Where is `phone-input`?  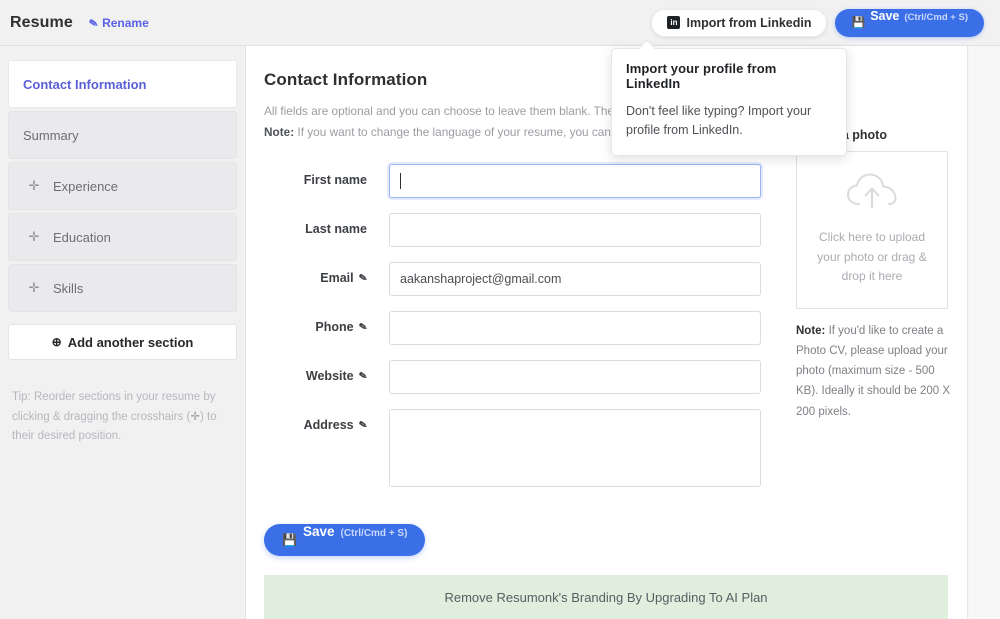 phone-input is located at coordinates (575, 328).